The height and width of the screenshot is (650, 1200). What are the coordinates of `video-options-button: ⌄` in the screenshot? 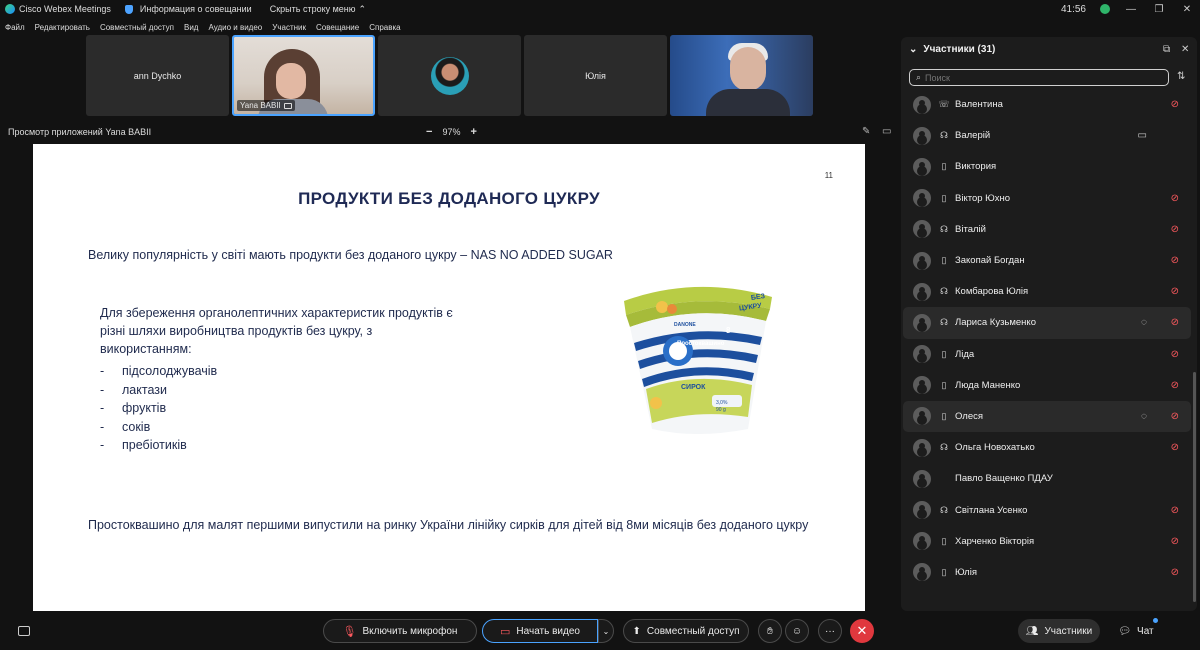 It's located at (606, 631).